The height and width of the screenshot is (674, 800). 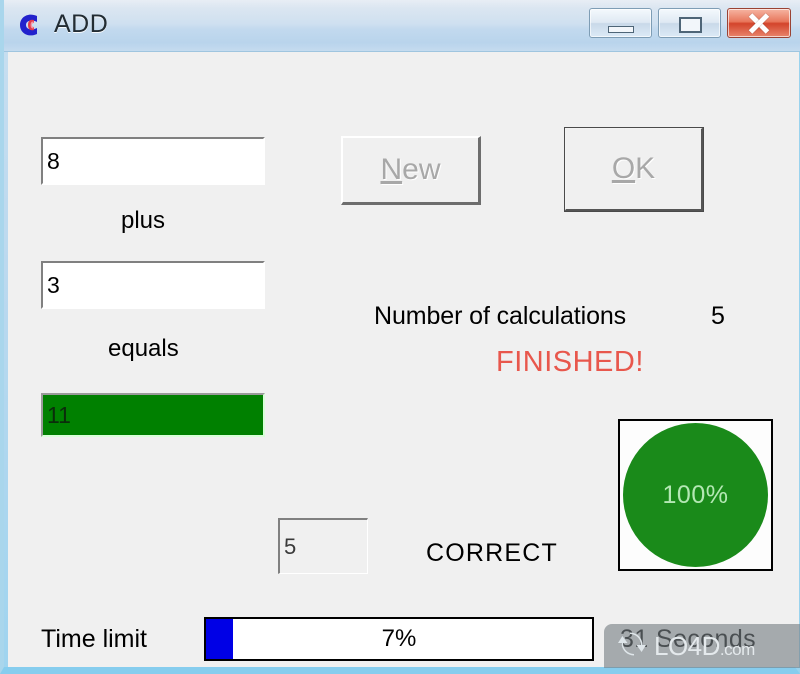 What do you see at coordinates (391, 169) in the screenshot?
I see `new-accel-key: N` at bounding box center [391, 169].